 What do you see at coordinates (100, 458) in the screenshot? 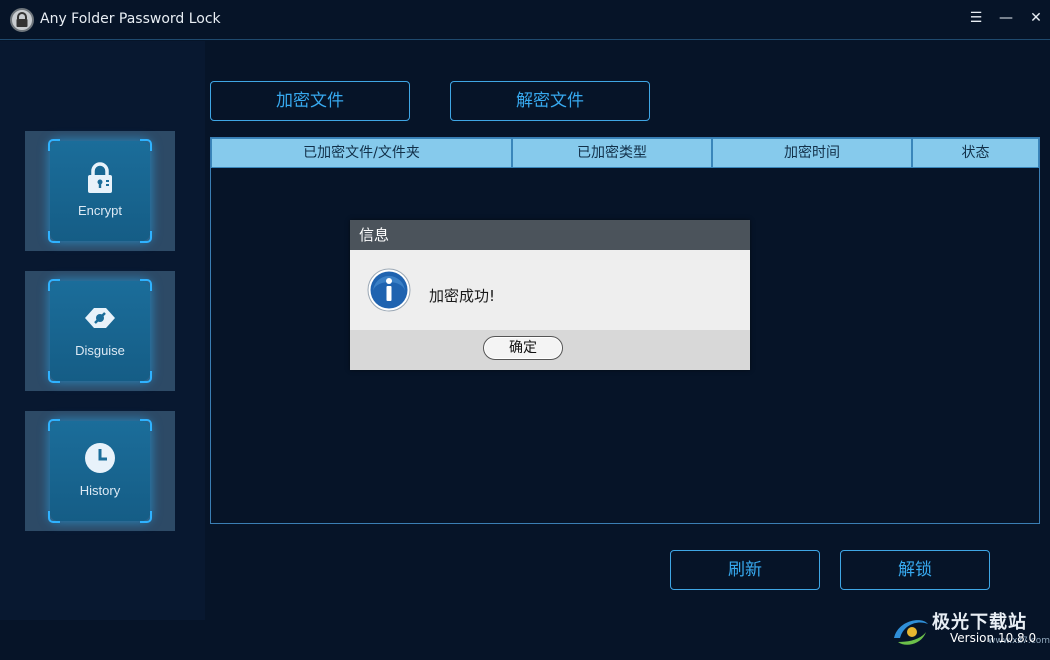
I see `clock-icon` at bounding box center [100, 458].